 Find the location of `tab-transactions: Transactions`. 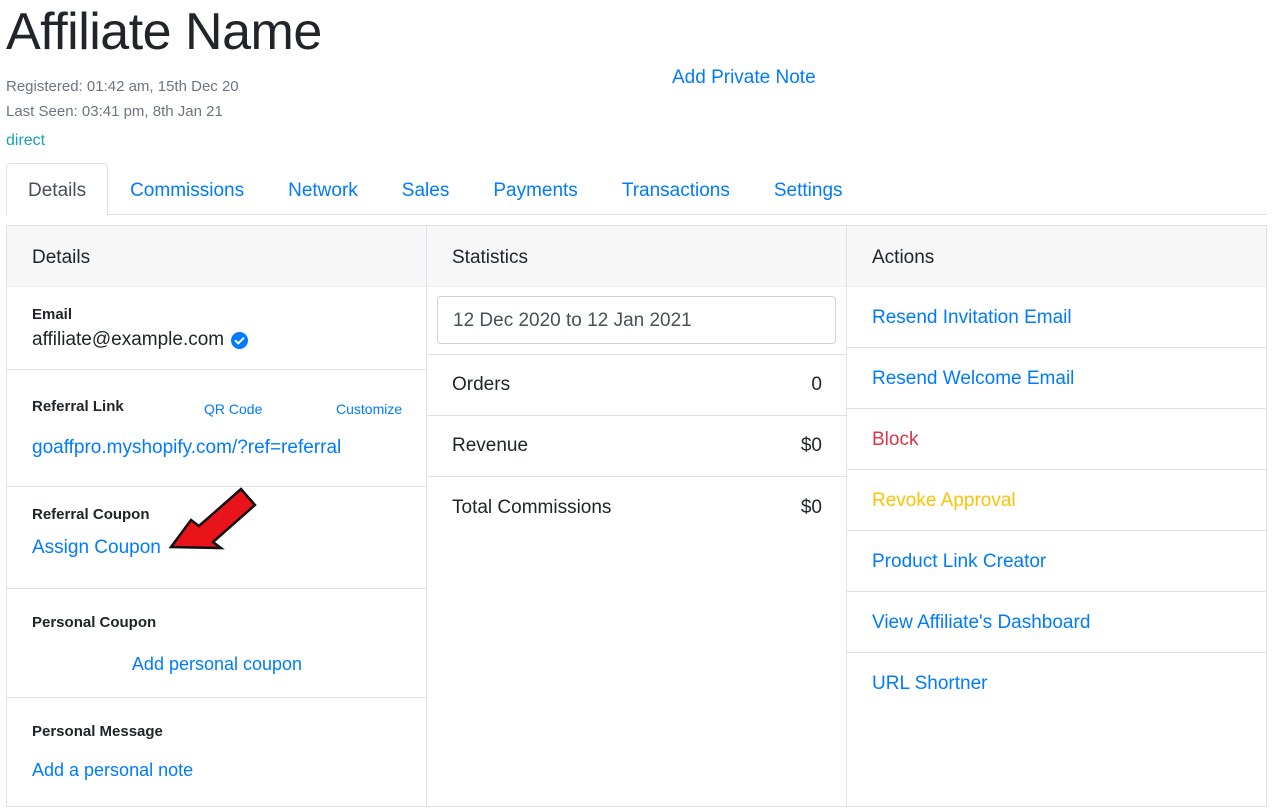

tab-transactions: Transactions is located at coordinates (676, 189).